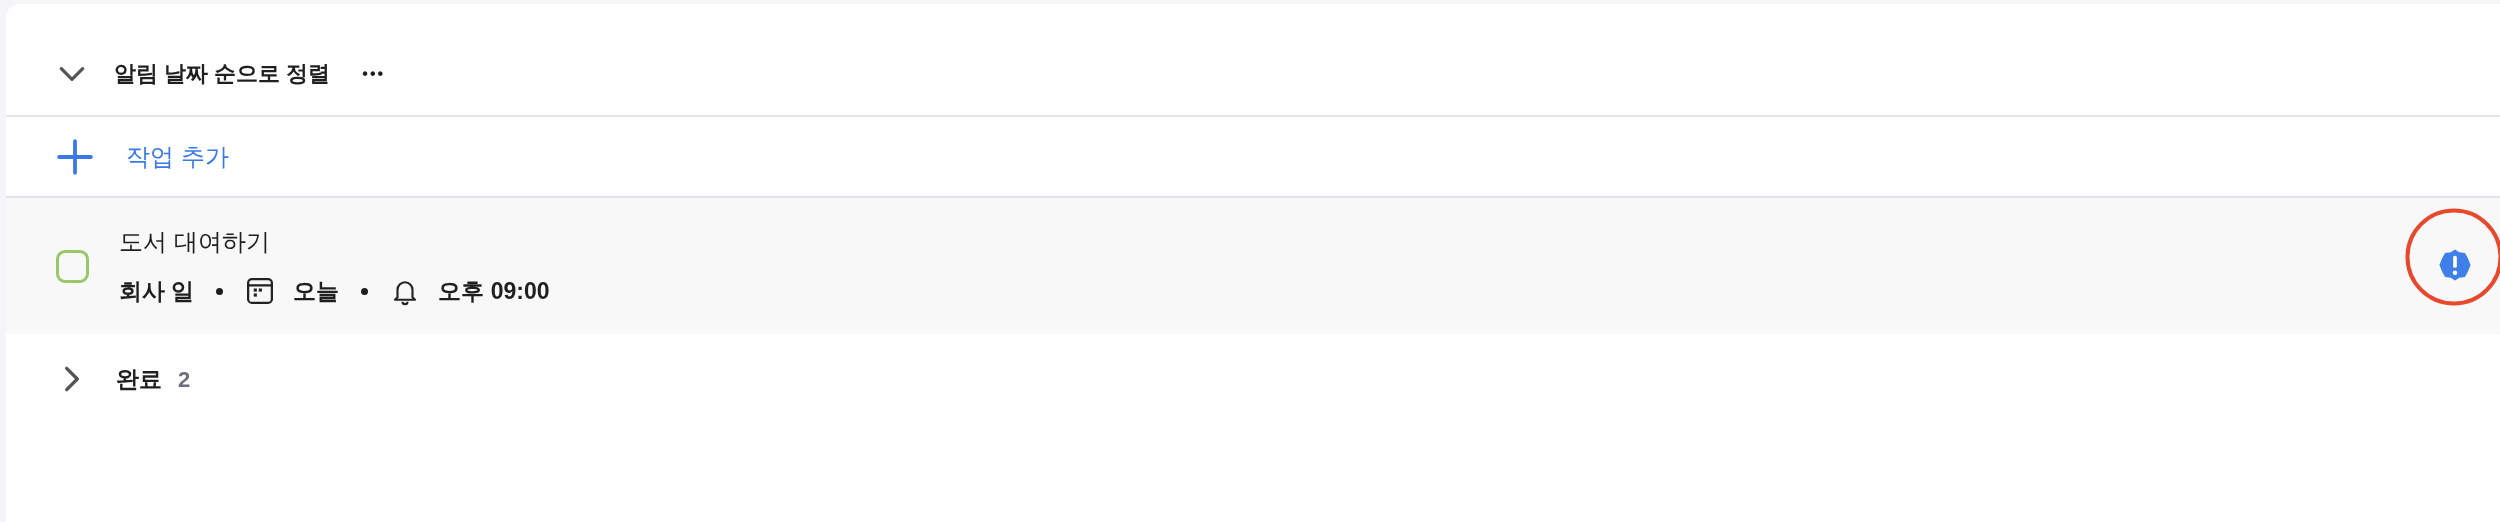 The width and height of the screenshot is (2500, 522). What do you see at coordinates (222, 73) in the screenshot?
I see `sort-label: 알림 날짜 순으로 정렬` at bounding box center [222, 73].